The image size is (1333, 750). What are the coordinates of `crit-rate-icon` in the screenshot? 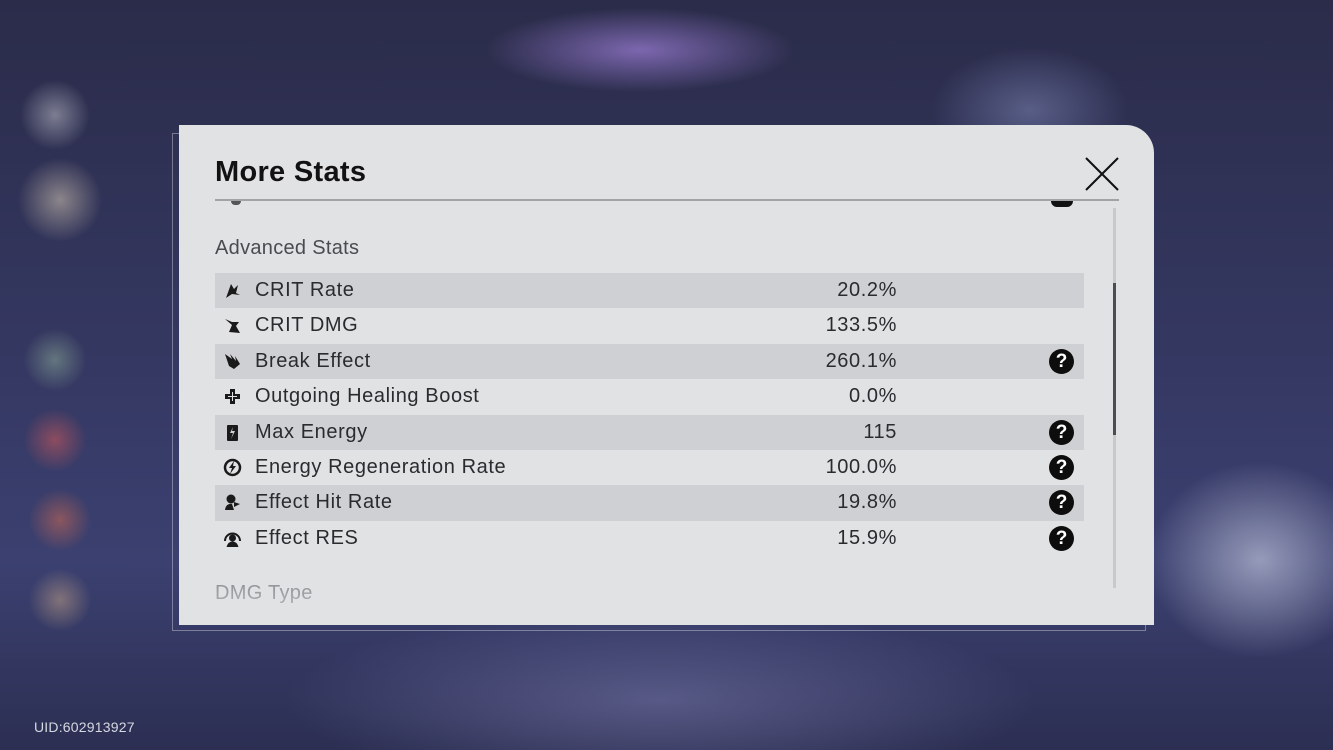 It's located at (232, 290).